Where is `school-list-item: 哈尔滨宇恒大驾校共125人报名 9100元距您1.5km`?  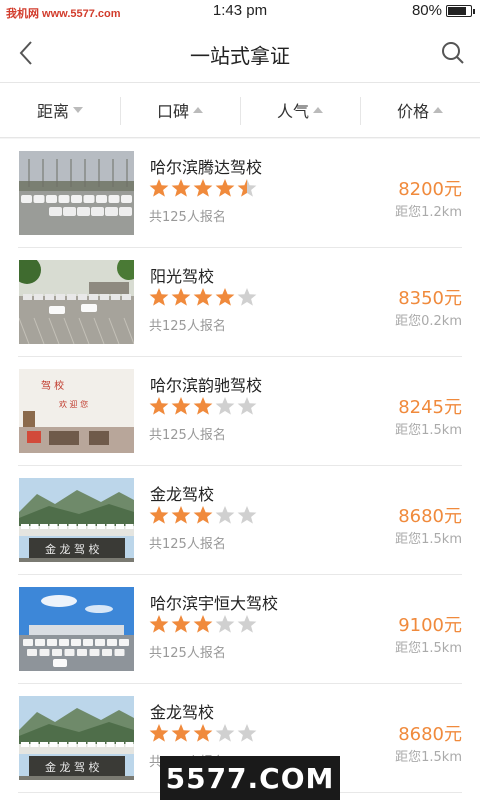
school-list-item: 哈尔滨宇恒大驾校共125人报名 9100元距您1.5km is located at coordinates (240, 629).